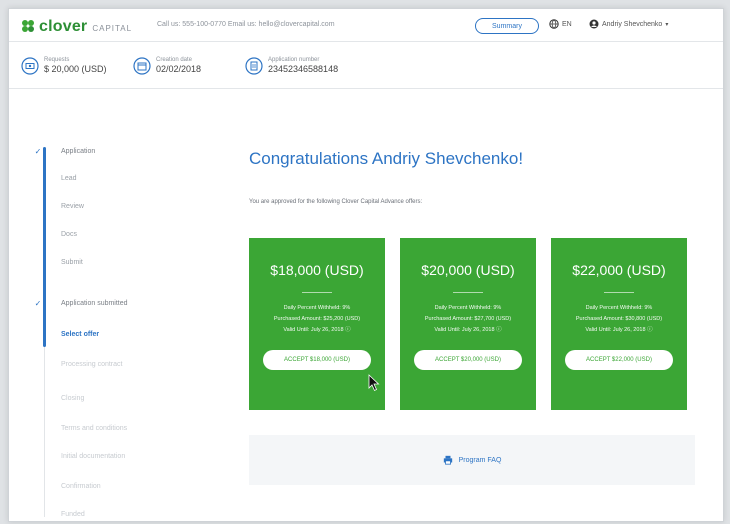 This screenshot has width=730, height=524. Describe the element at coordinates (75, 69) in the screenshot. I see `info-value: $ 20,000 (USD)` at that location.